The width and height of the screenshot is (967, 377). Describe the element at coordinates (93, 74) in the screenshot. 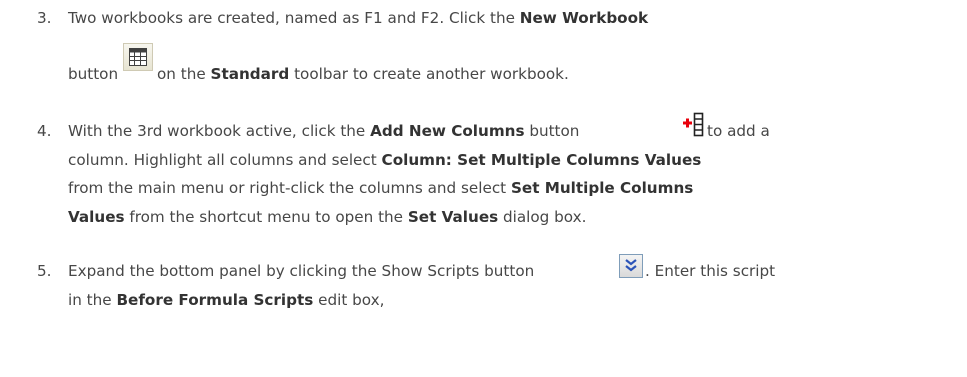

I see `step-3-line-2: button` at that location.